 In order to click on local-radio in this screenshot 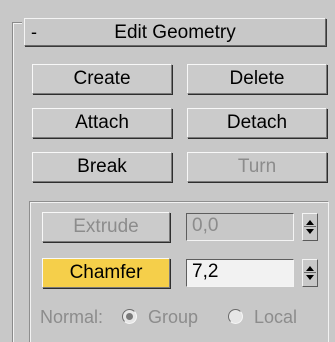, I will do `click(235, 316)`.